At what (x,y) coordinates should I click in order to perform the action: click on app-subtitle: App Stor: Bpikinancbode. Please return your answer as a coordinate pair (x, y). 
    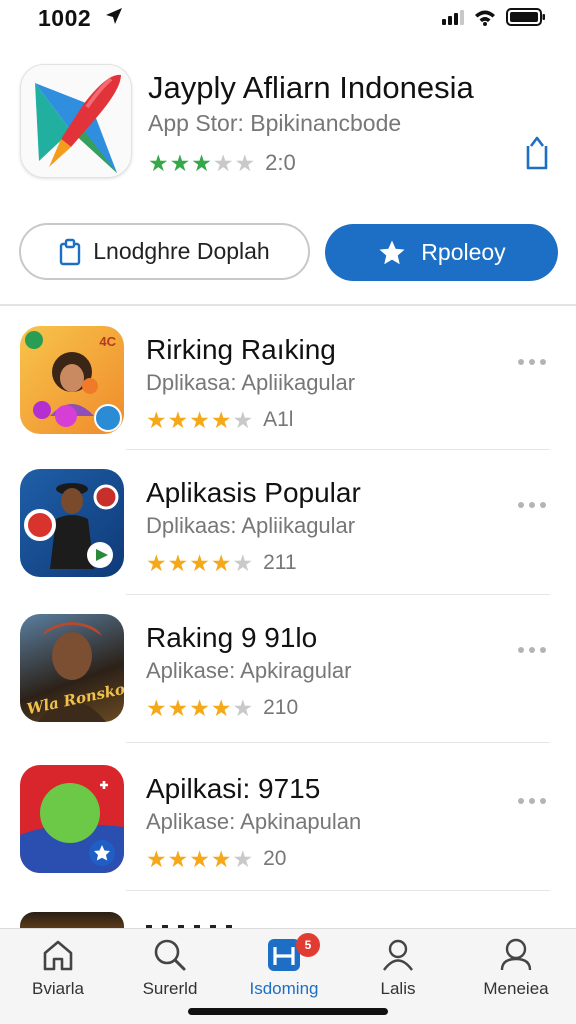
    Looking at the image, I should click on (275, 123).